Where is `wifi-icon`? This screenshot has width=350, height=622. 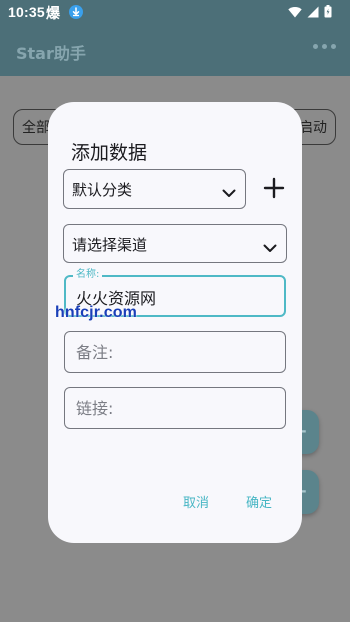
wifi-icon is located at coordinates (295, 14).